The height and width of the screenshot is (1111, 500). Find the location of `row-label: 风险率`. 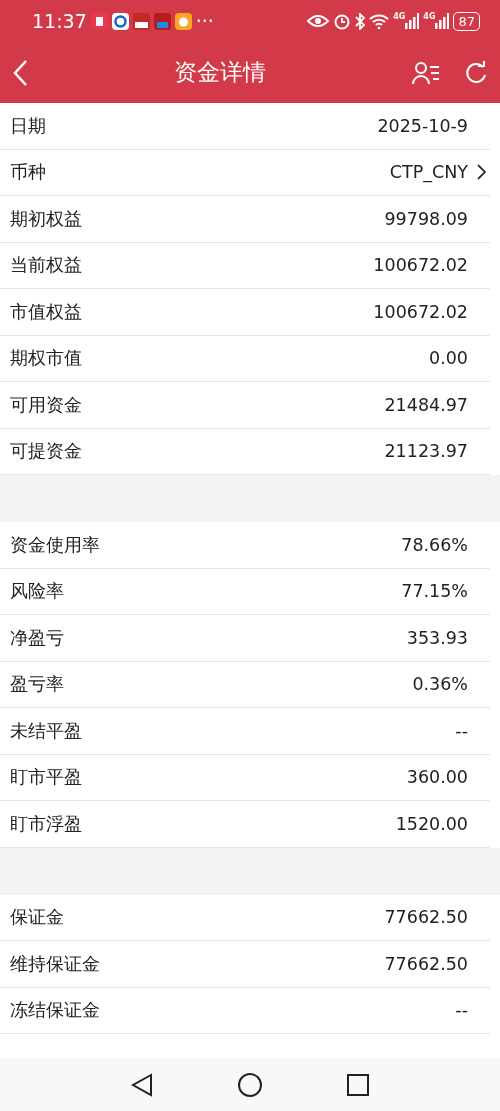

row-label: 风险率 is located at coordinates (37, 592).